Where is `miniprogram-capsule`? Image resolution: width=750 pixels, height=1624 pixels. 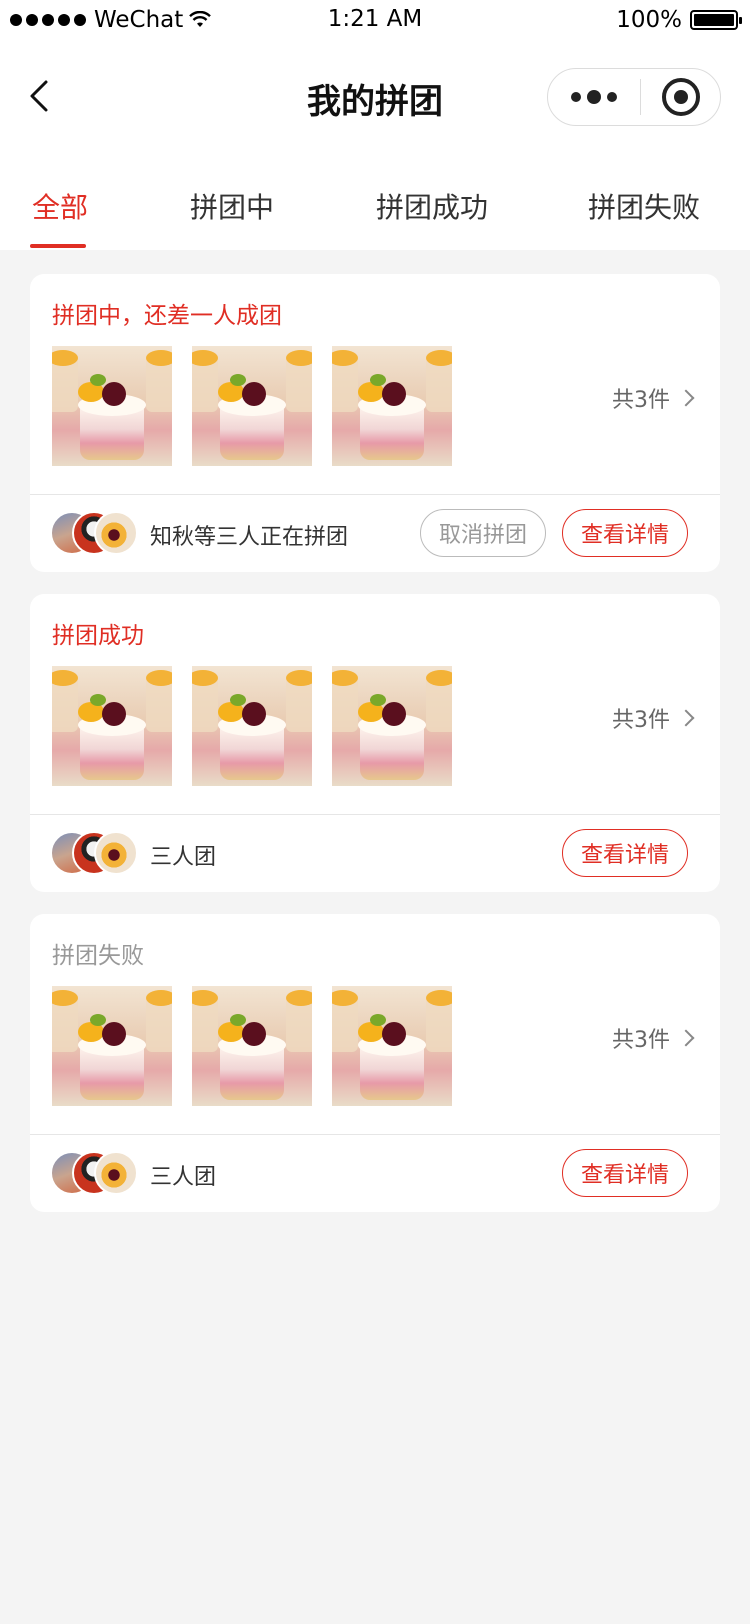
miniprogram-capsule is located at coordinates (634, 97).